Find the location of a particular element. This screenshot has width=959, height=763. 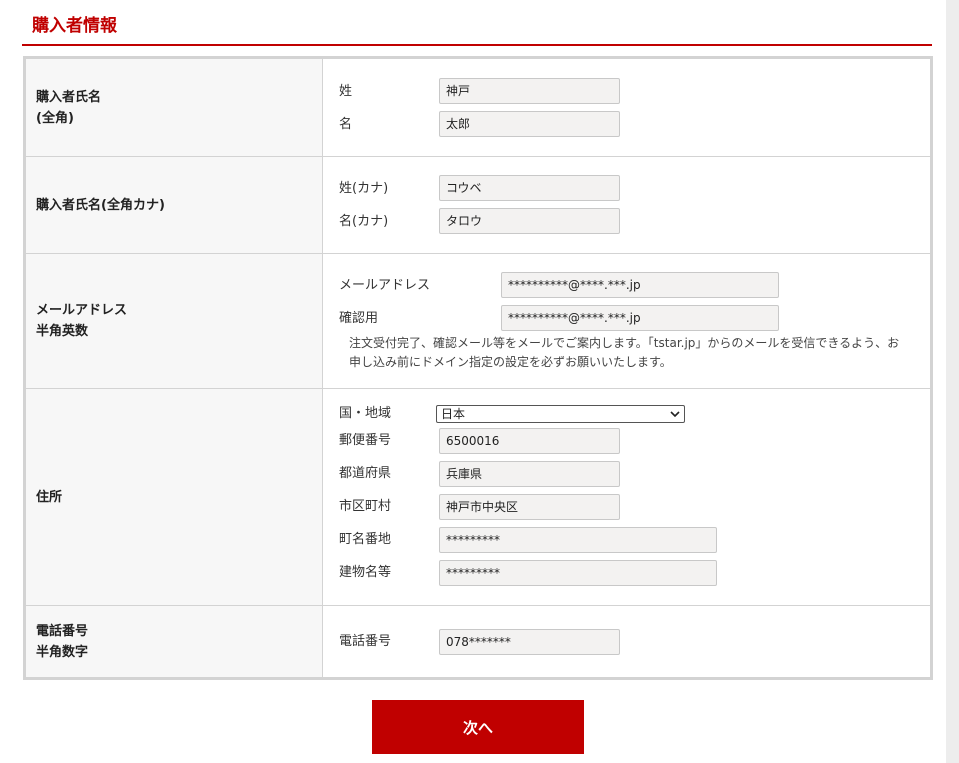

country-label: 国・地域 is located at coordinates (365, 413).